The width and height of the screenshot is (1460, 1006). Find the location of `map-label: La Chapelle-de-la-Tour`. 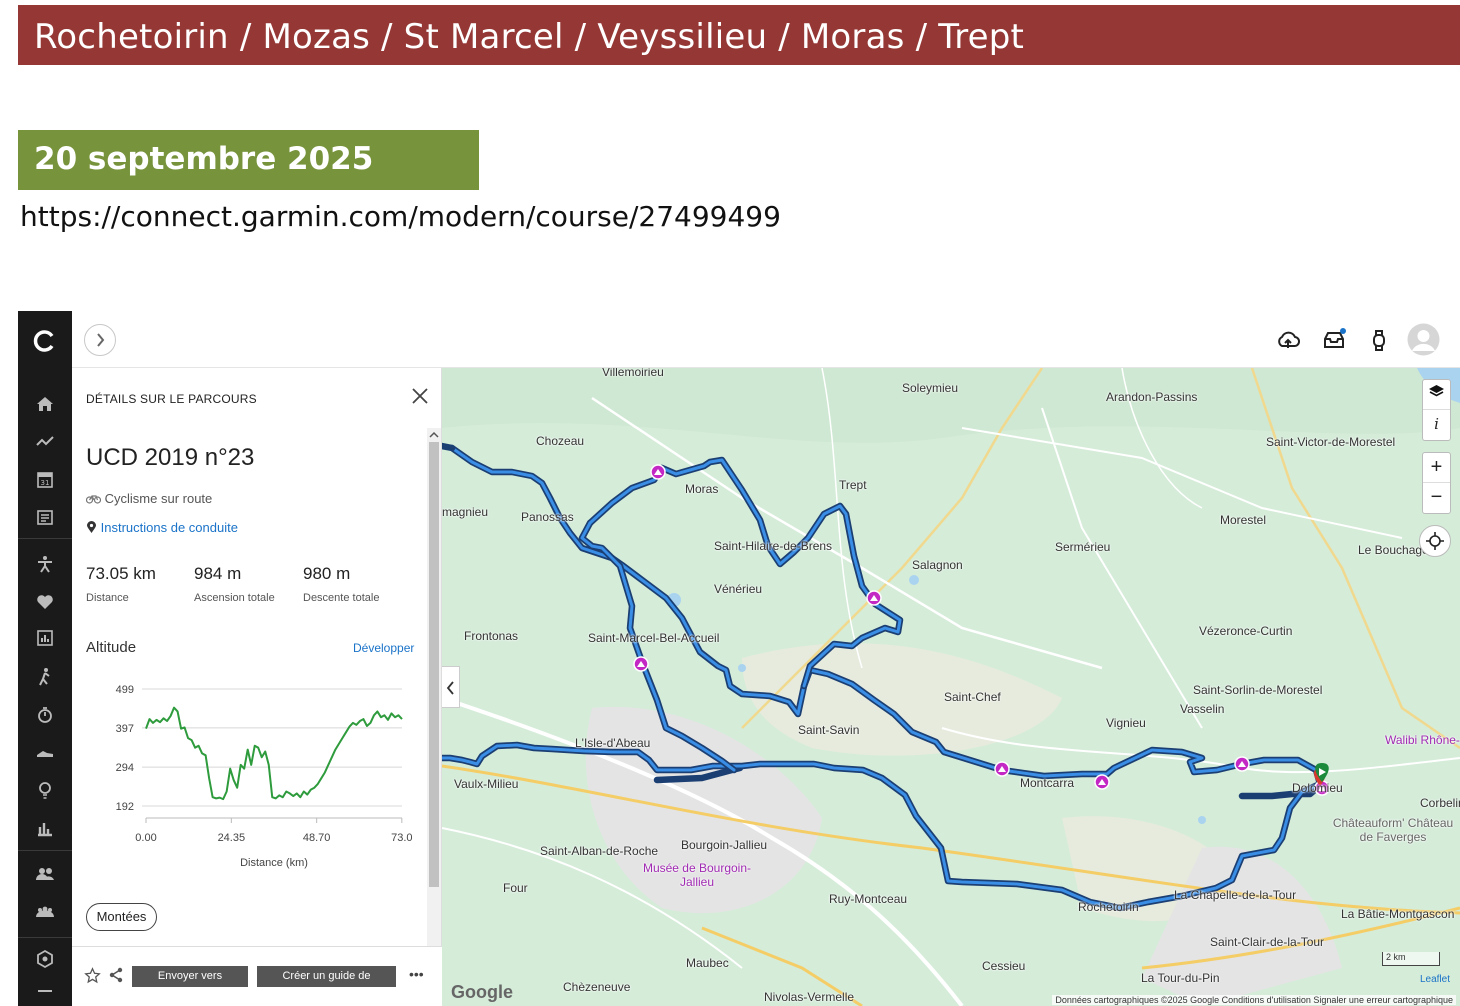

map-label: La Chapelle-de-la-Tour is located at coordinates (1235, 895).